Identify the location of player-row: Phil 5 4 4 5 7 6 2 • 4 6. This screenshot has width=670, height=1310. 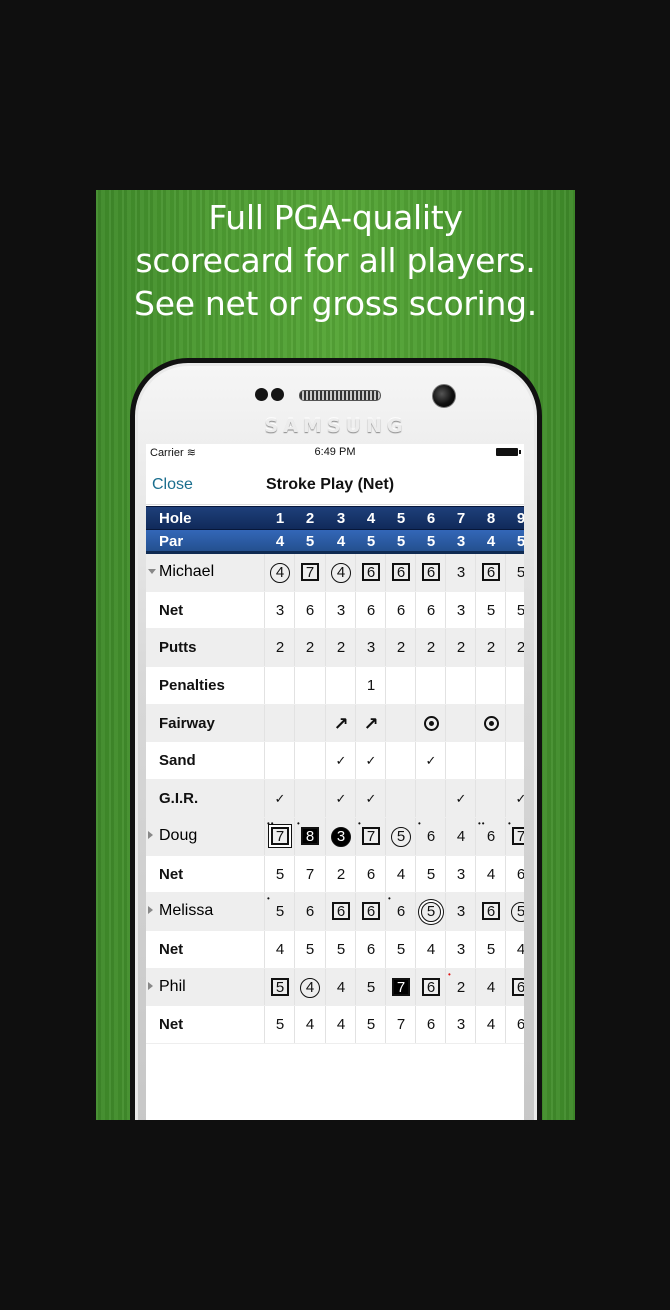
(335, 987).